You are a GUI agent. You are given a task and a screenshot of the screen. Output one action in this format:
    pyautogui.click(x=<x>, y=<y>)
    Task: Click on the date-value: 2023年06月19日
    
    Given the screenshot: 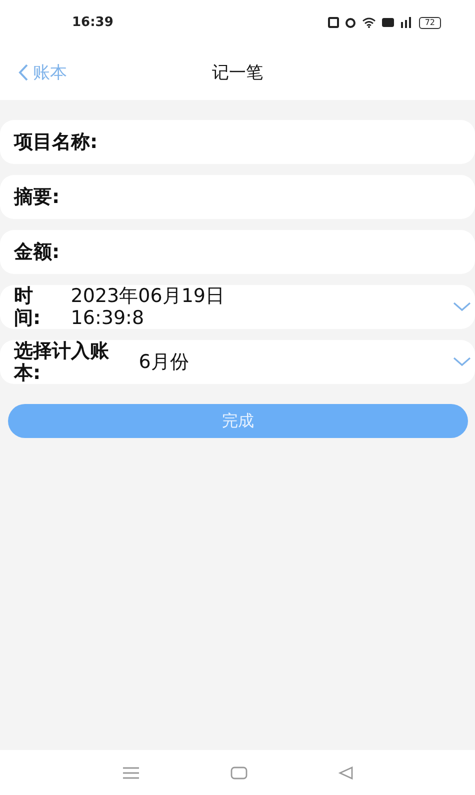 What is the action you would take?
    pyautogui.click(x=148, y=296)
    